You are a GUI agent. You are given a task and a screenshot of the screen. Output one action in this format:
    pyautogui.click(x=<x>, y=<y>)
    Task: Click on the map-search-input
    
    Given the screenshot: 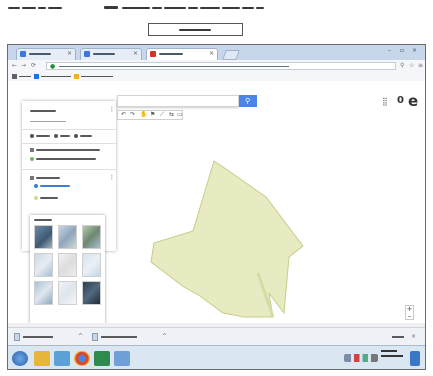 What is the action you would take?
    pyautogui.click(x=178, y=101)
    